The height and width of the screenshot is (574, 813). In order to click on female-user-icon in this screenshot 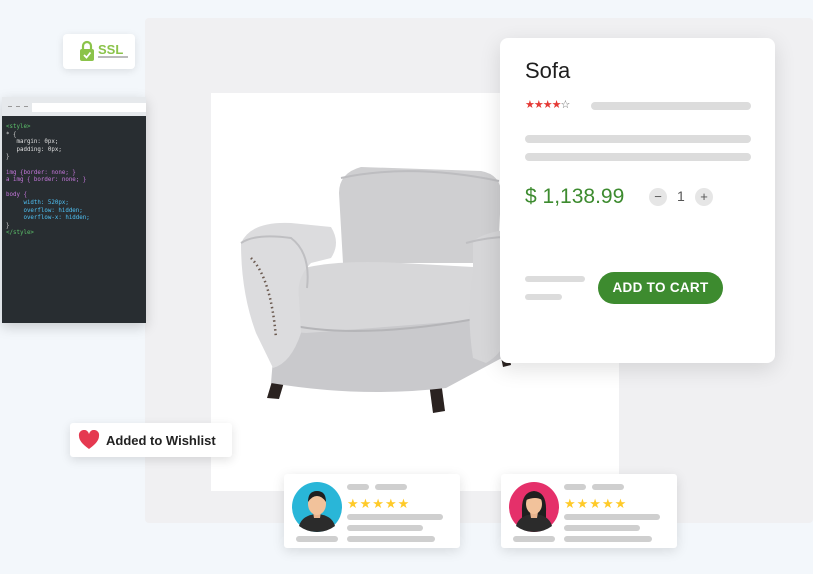, I will do `click(534, 507)`.